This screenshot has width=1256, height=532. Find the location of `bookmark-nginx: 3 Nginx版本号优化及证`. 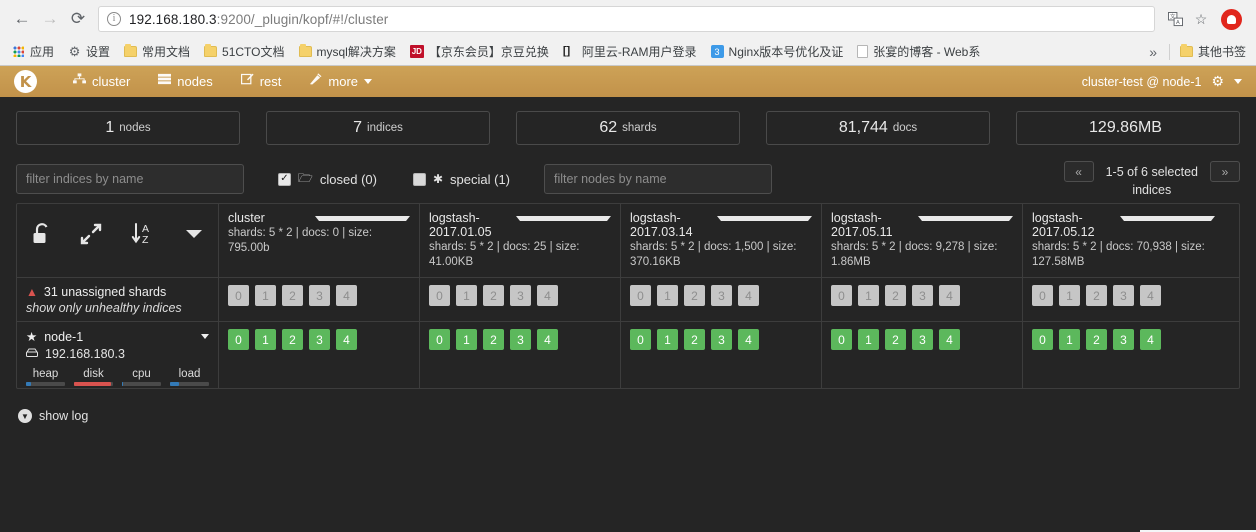

bookmark-nginx: 3 Nginx版本号优化及证 is located at coordinates (777, 51).